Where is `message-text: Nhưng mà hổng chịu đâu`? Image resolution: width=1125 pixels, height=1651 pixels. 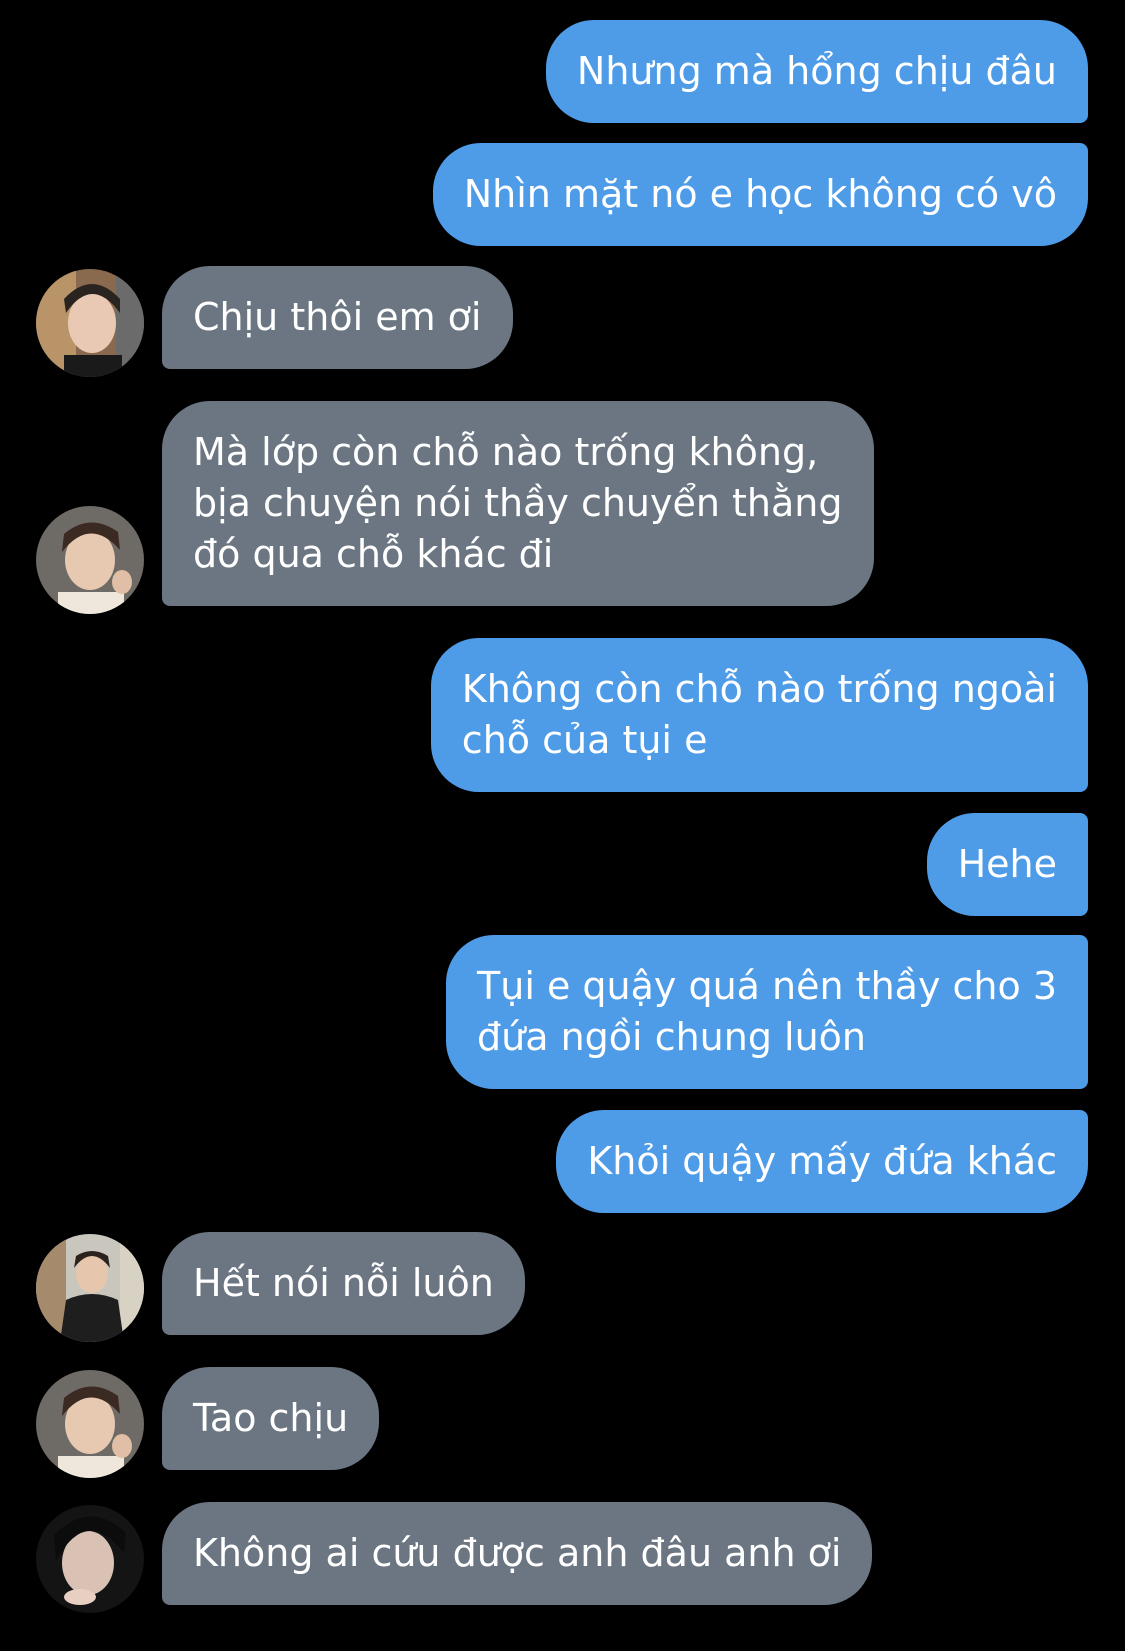
message-text: Nhưng mà hổng chịu đâu is located at coordinates (816, 71).